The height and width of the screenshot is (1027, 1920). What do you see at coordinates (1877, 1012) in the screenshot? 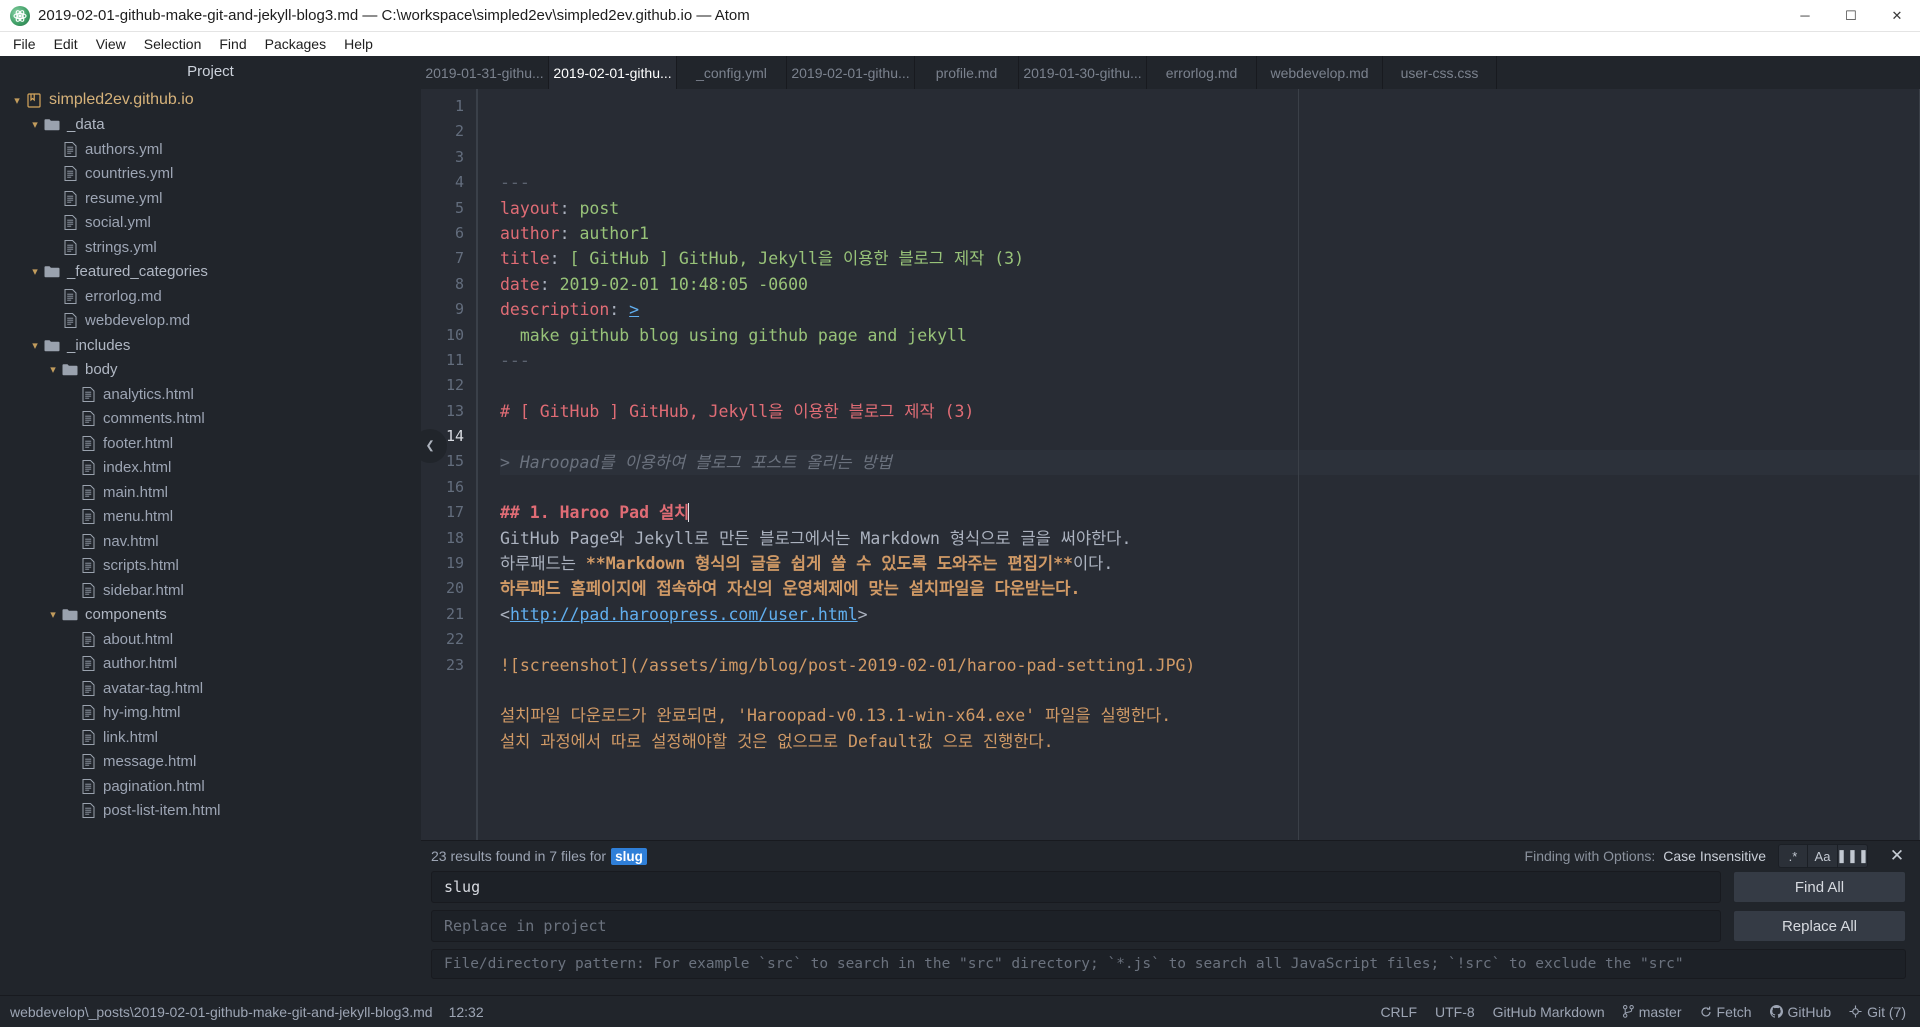
I see `status-git: Git (7)` at bounding box center [1877, 1012].